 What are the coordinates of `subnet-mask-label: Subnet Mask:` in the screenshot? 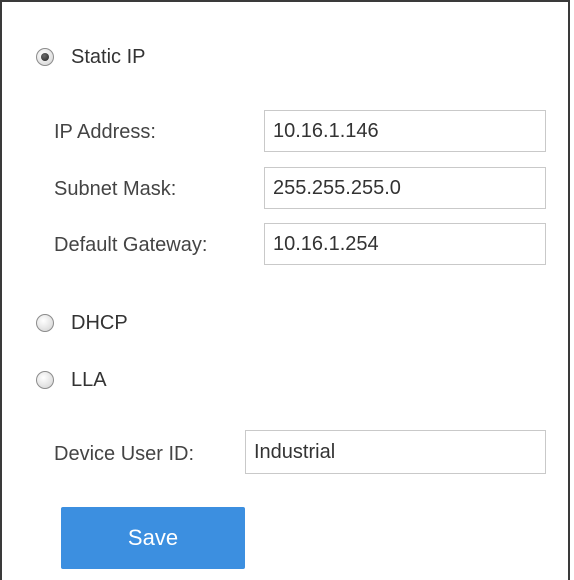 It's located at (115, 189).